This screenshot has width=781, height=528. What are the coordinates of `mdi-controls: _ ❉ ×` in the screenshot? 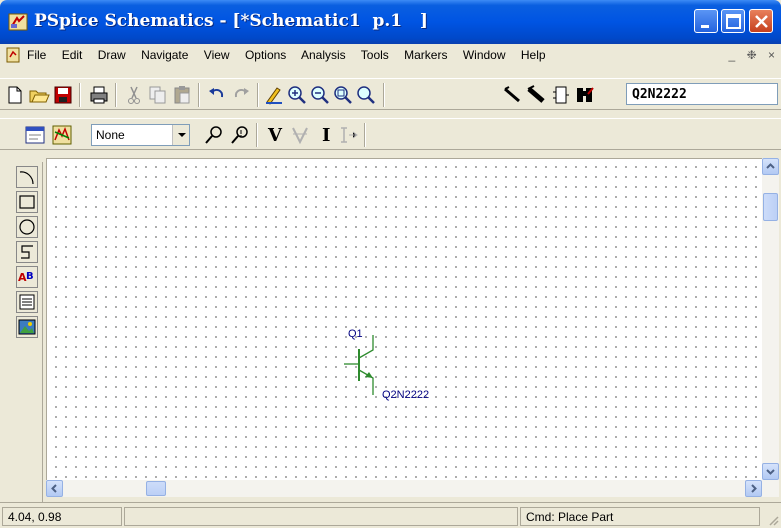 It's located at (748, 55).